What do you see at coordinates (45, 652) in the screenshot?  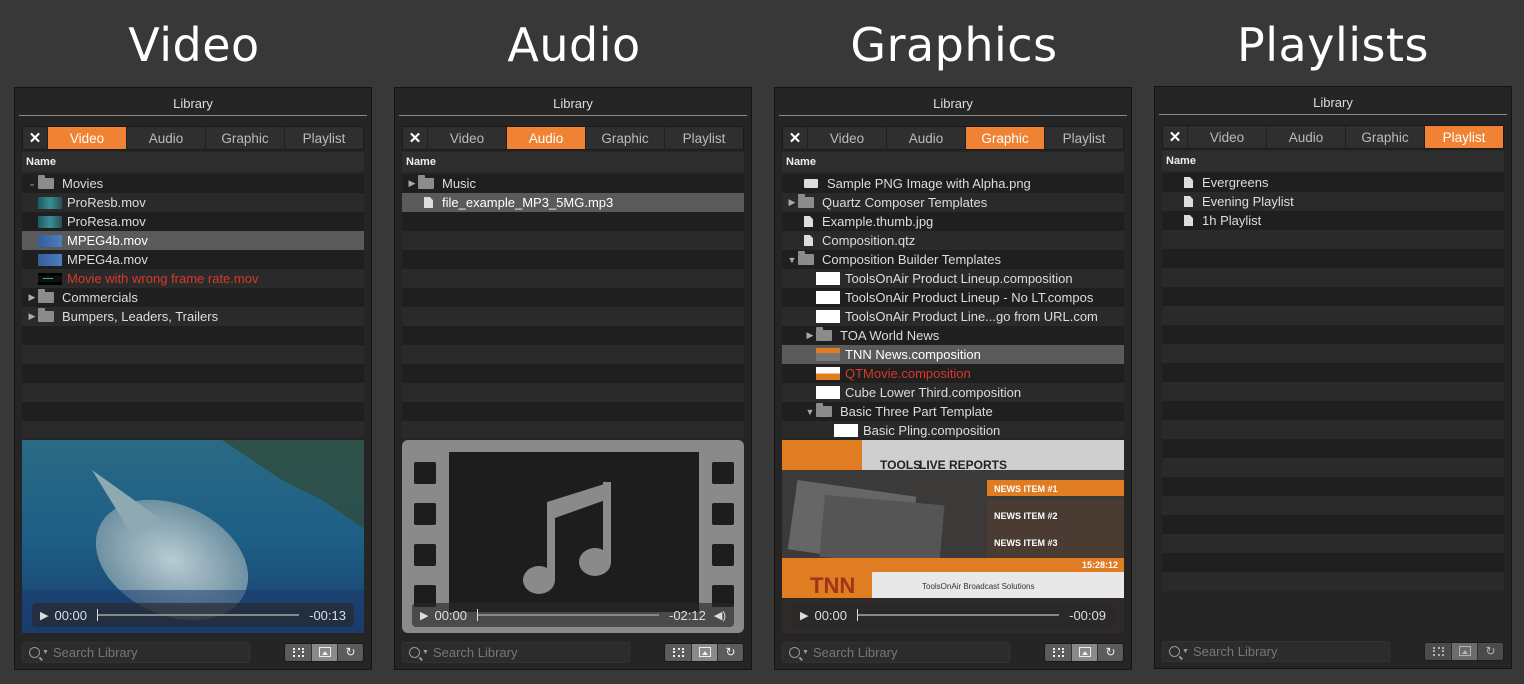 I see `chevron-down-icon: ▼` at bounding box center [45, 652].